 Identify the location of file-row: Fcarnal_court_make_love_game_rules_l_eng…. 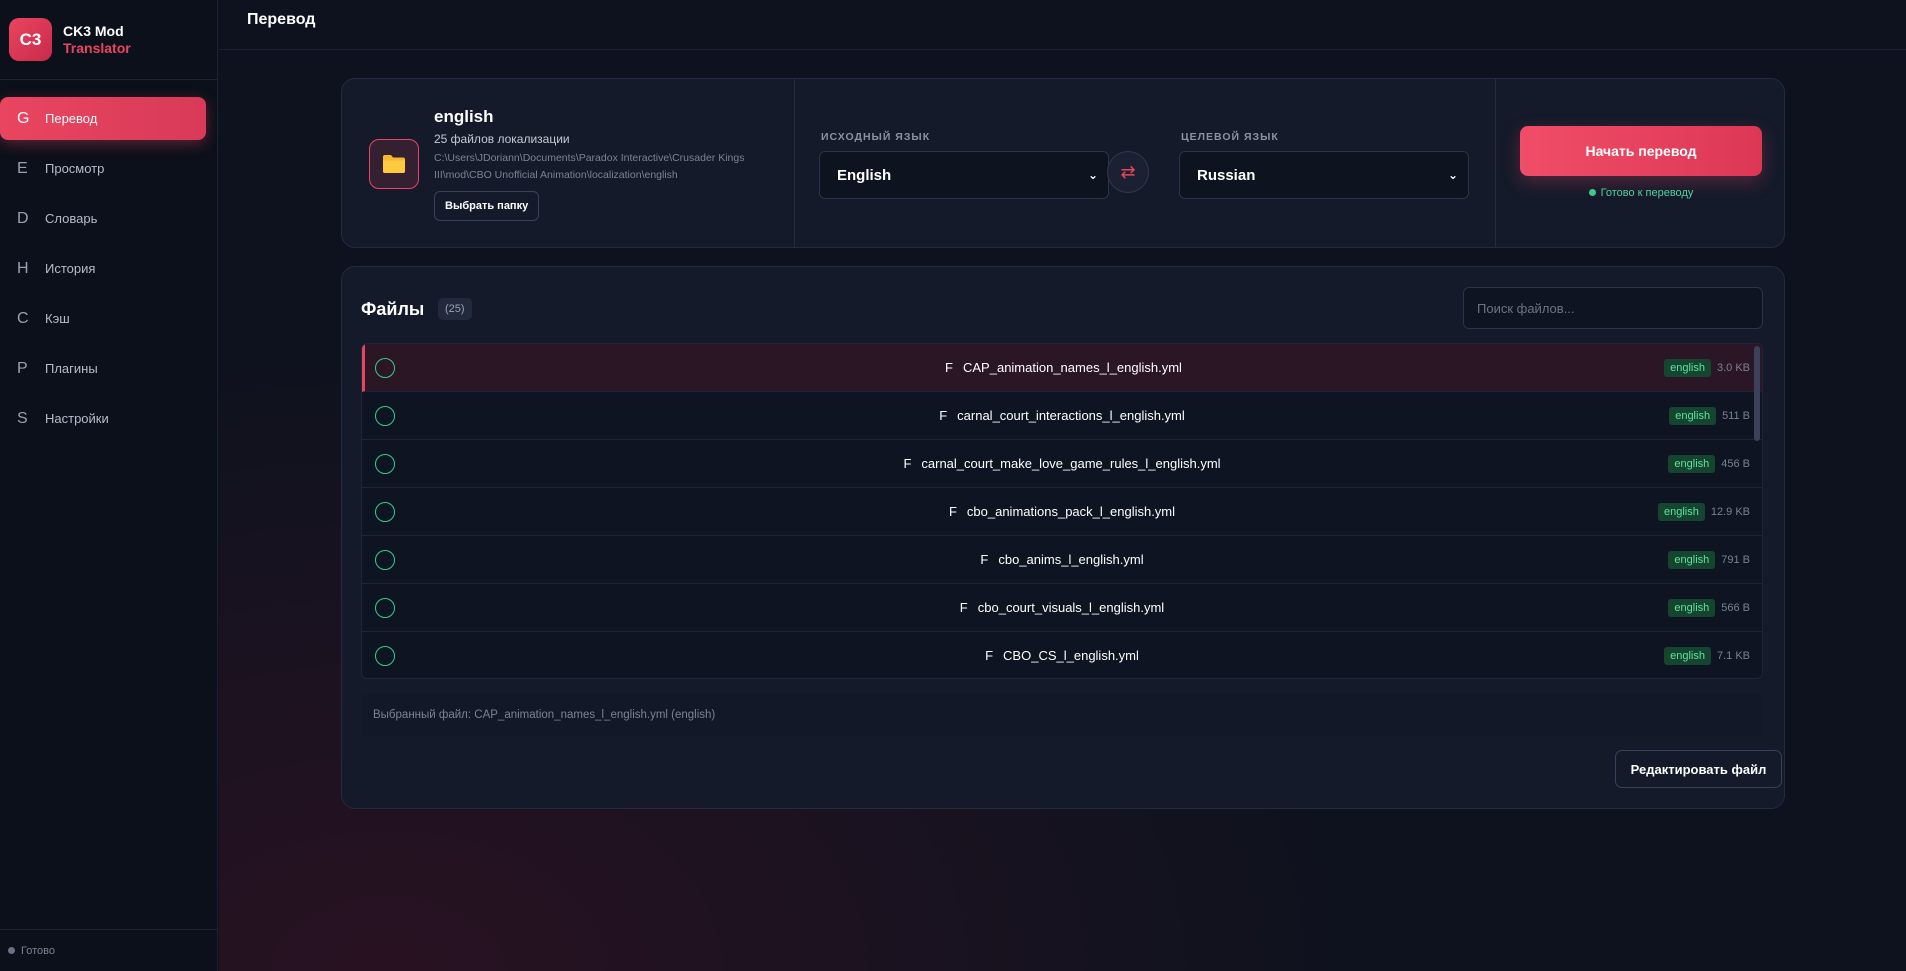
(1062, 464).